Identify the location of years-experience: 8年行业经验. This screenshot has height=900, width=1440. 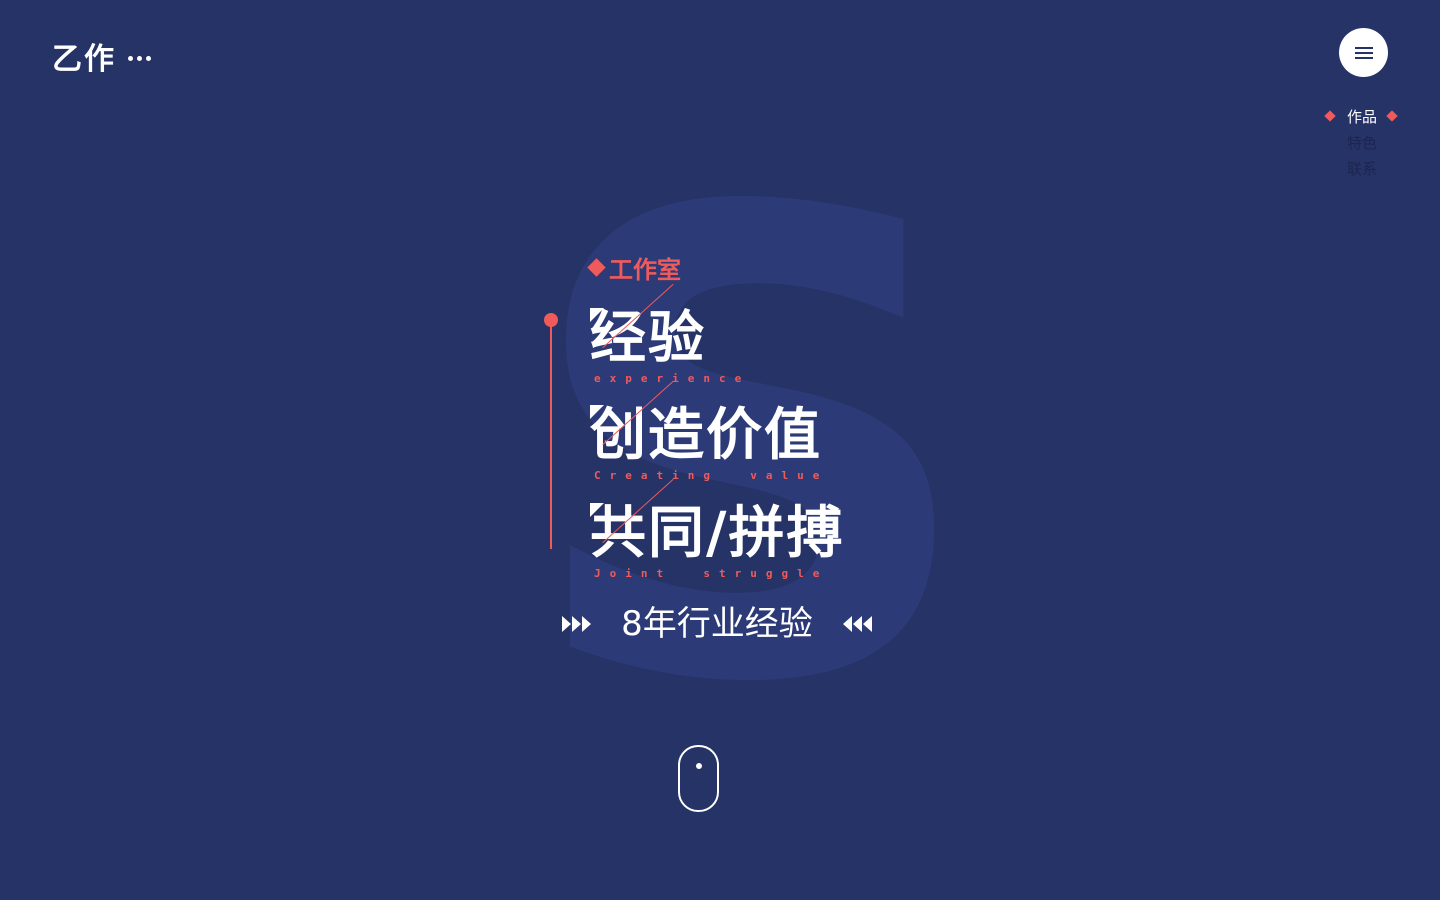
(717, 624).